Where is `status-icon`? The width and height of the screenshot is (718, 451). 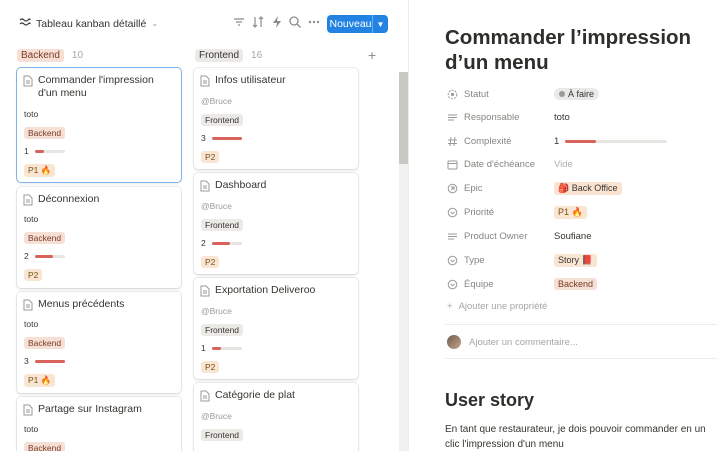 status-icon is located at coordinates (452, 94).